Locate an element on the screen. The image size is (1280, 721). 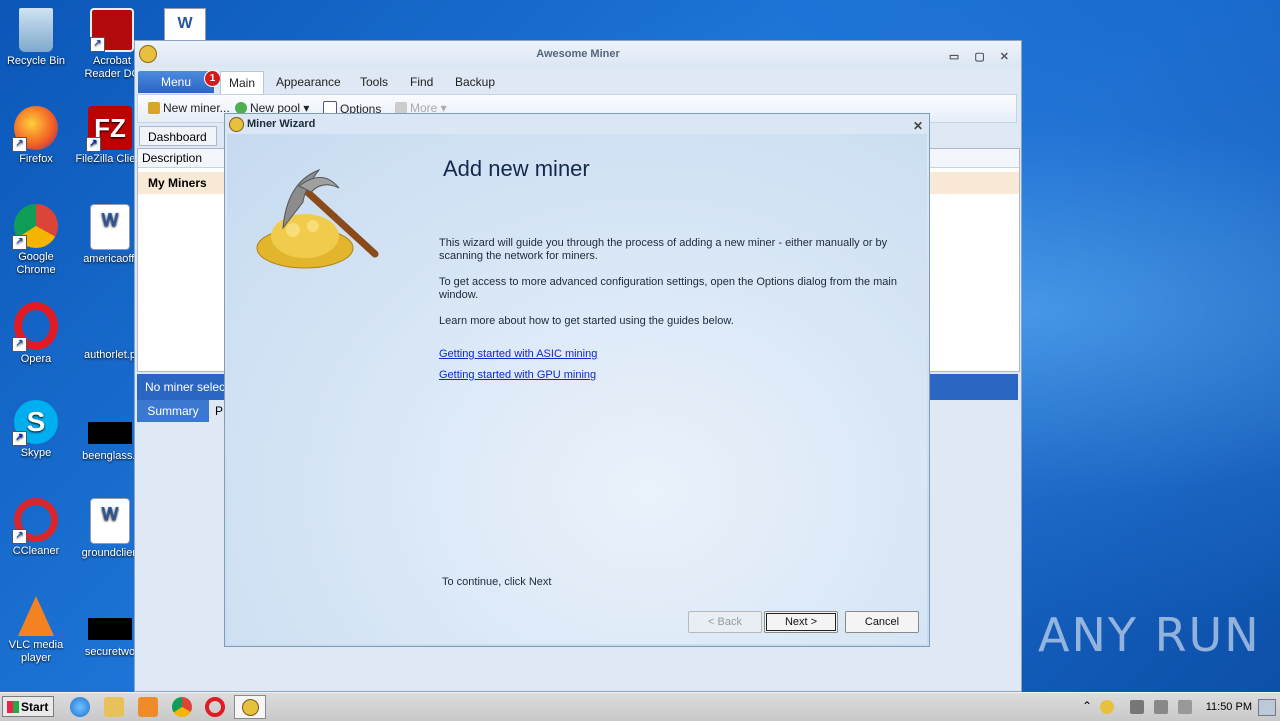
skype-icon: S ↗ is located at coordinates (35, 423).